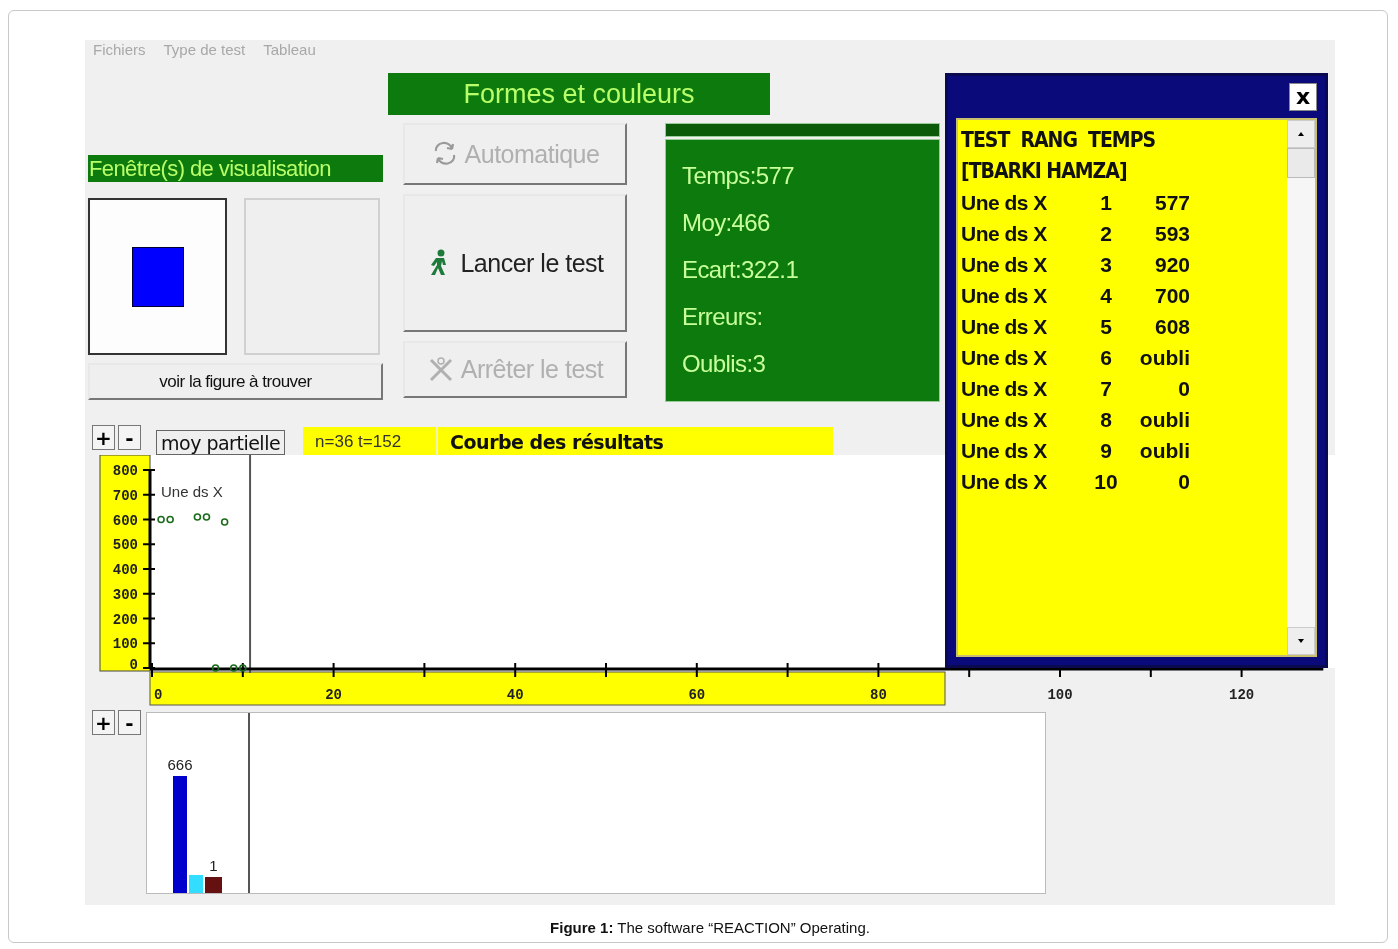 The image size is (1398, 949). What do you see at coordinates (579, 94) in the screenshot?
I see `test-title: Formes et couleurs` at bounding box center [579, 94].